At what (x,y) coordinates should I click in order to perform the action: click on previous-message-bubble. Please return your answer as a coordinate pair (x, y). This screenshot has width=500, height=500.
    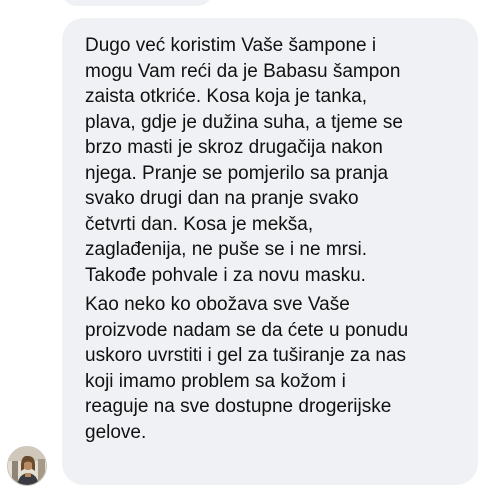
    Looking at the image, I should click on (137, 3).